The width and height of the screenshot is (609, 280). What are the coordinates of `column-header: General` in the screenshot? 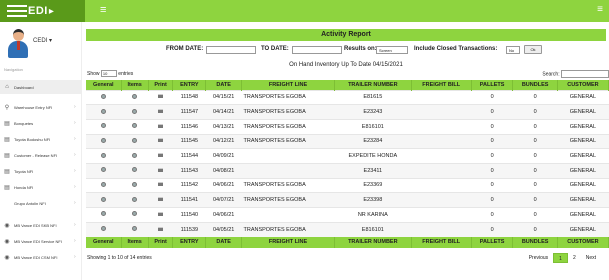 It's located at (104, 242).